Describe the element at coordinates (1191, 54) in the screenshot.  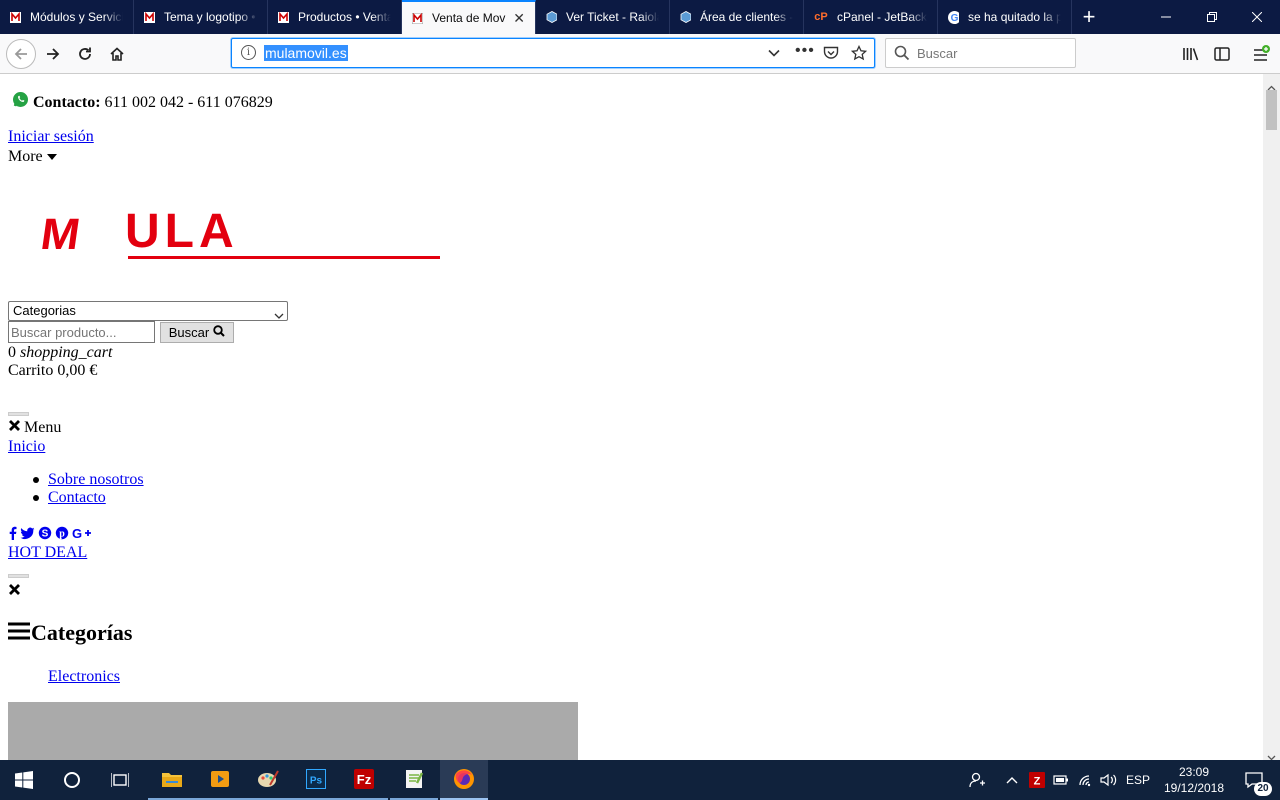
I see `library-icon` at that location.